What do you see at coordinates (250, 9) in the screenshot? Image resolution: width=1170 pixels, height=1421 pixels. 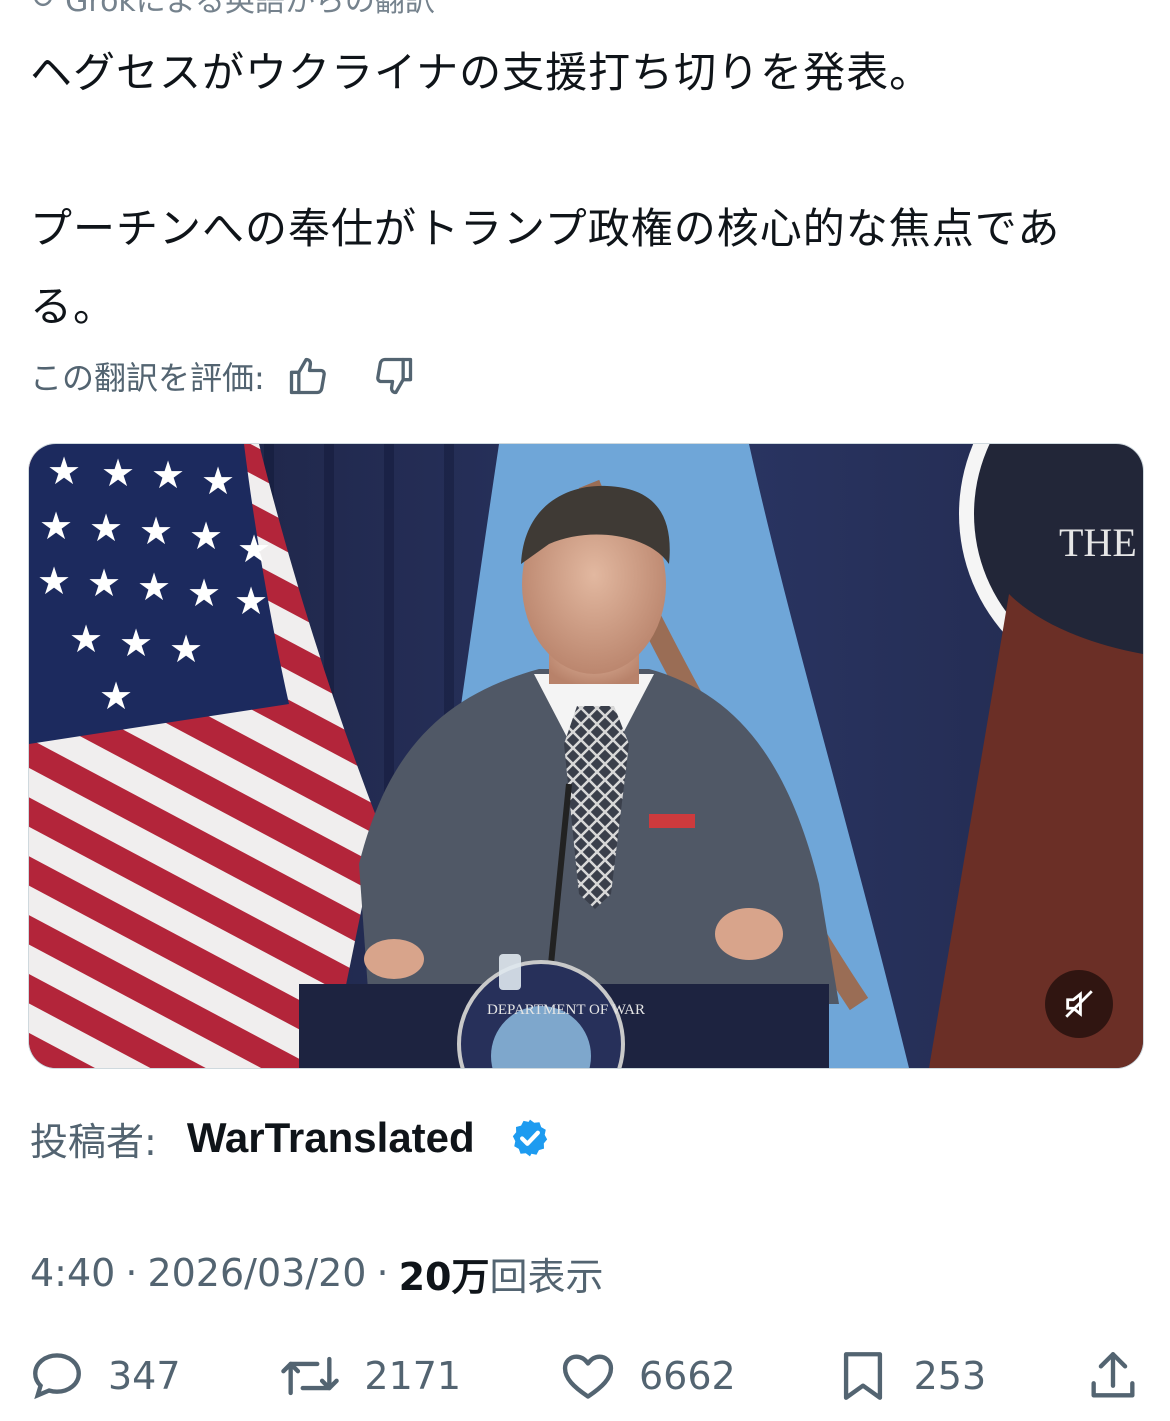 I see `translation-notice-text: Grokによる英語からの翻訳` at bounding box center [250, 9].